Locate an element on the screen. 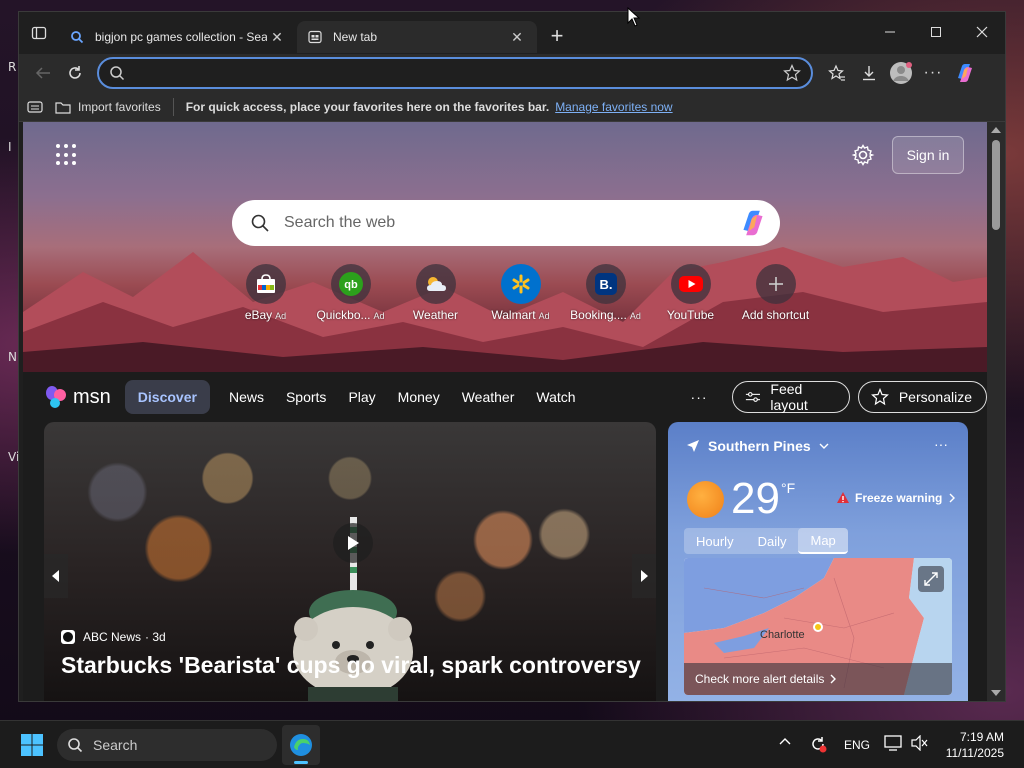 This screenshot has width=1024, height=768. favorites-button is located at coordinates (837, 73).